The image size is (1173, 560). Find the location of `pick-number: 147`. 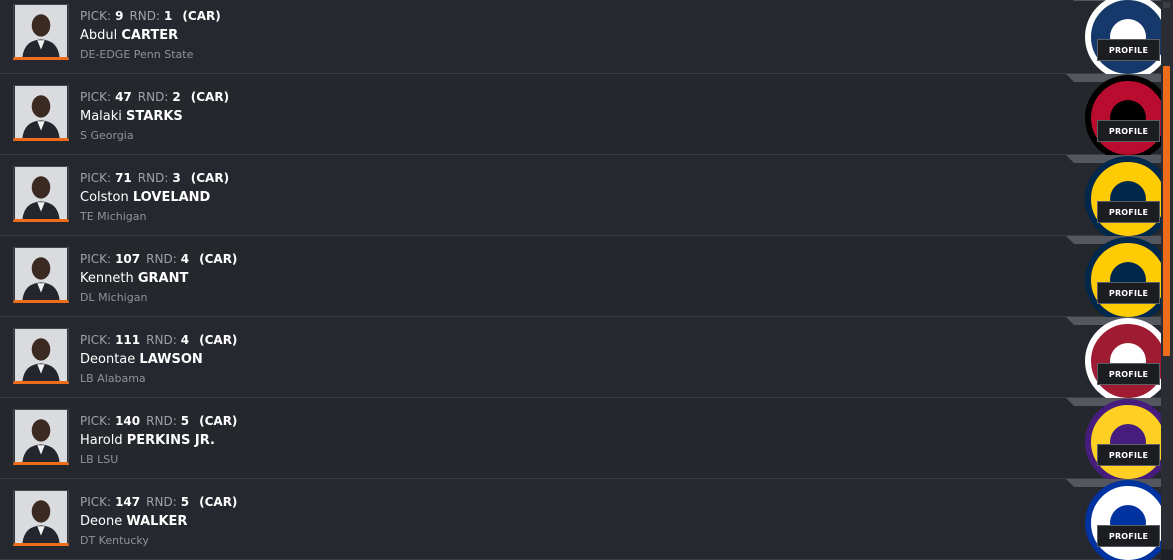

pick-number: 147 is located at coordinates (128, 502).